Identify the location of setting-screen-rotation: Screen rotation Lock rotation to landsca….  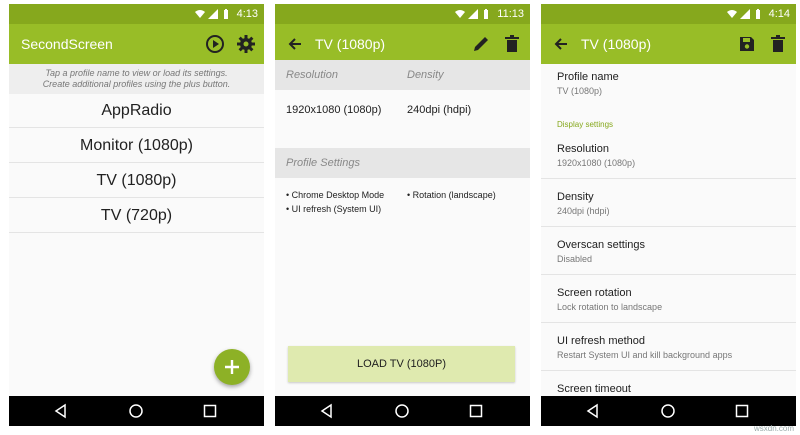
(669, 300).